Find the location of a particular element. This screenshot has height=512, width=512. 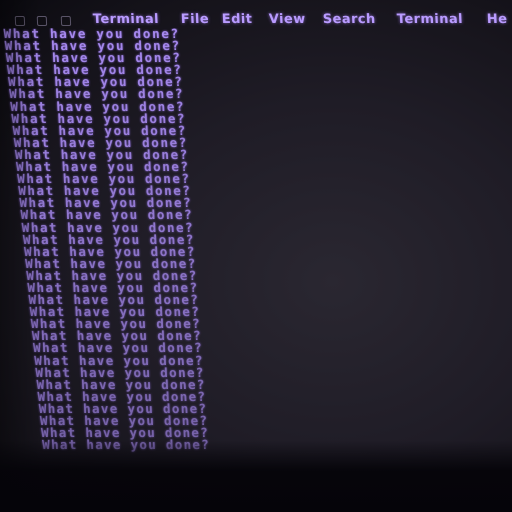

terminal-line: What have you done? is located at coordinates (126, 445).